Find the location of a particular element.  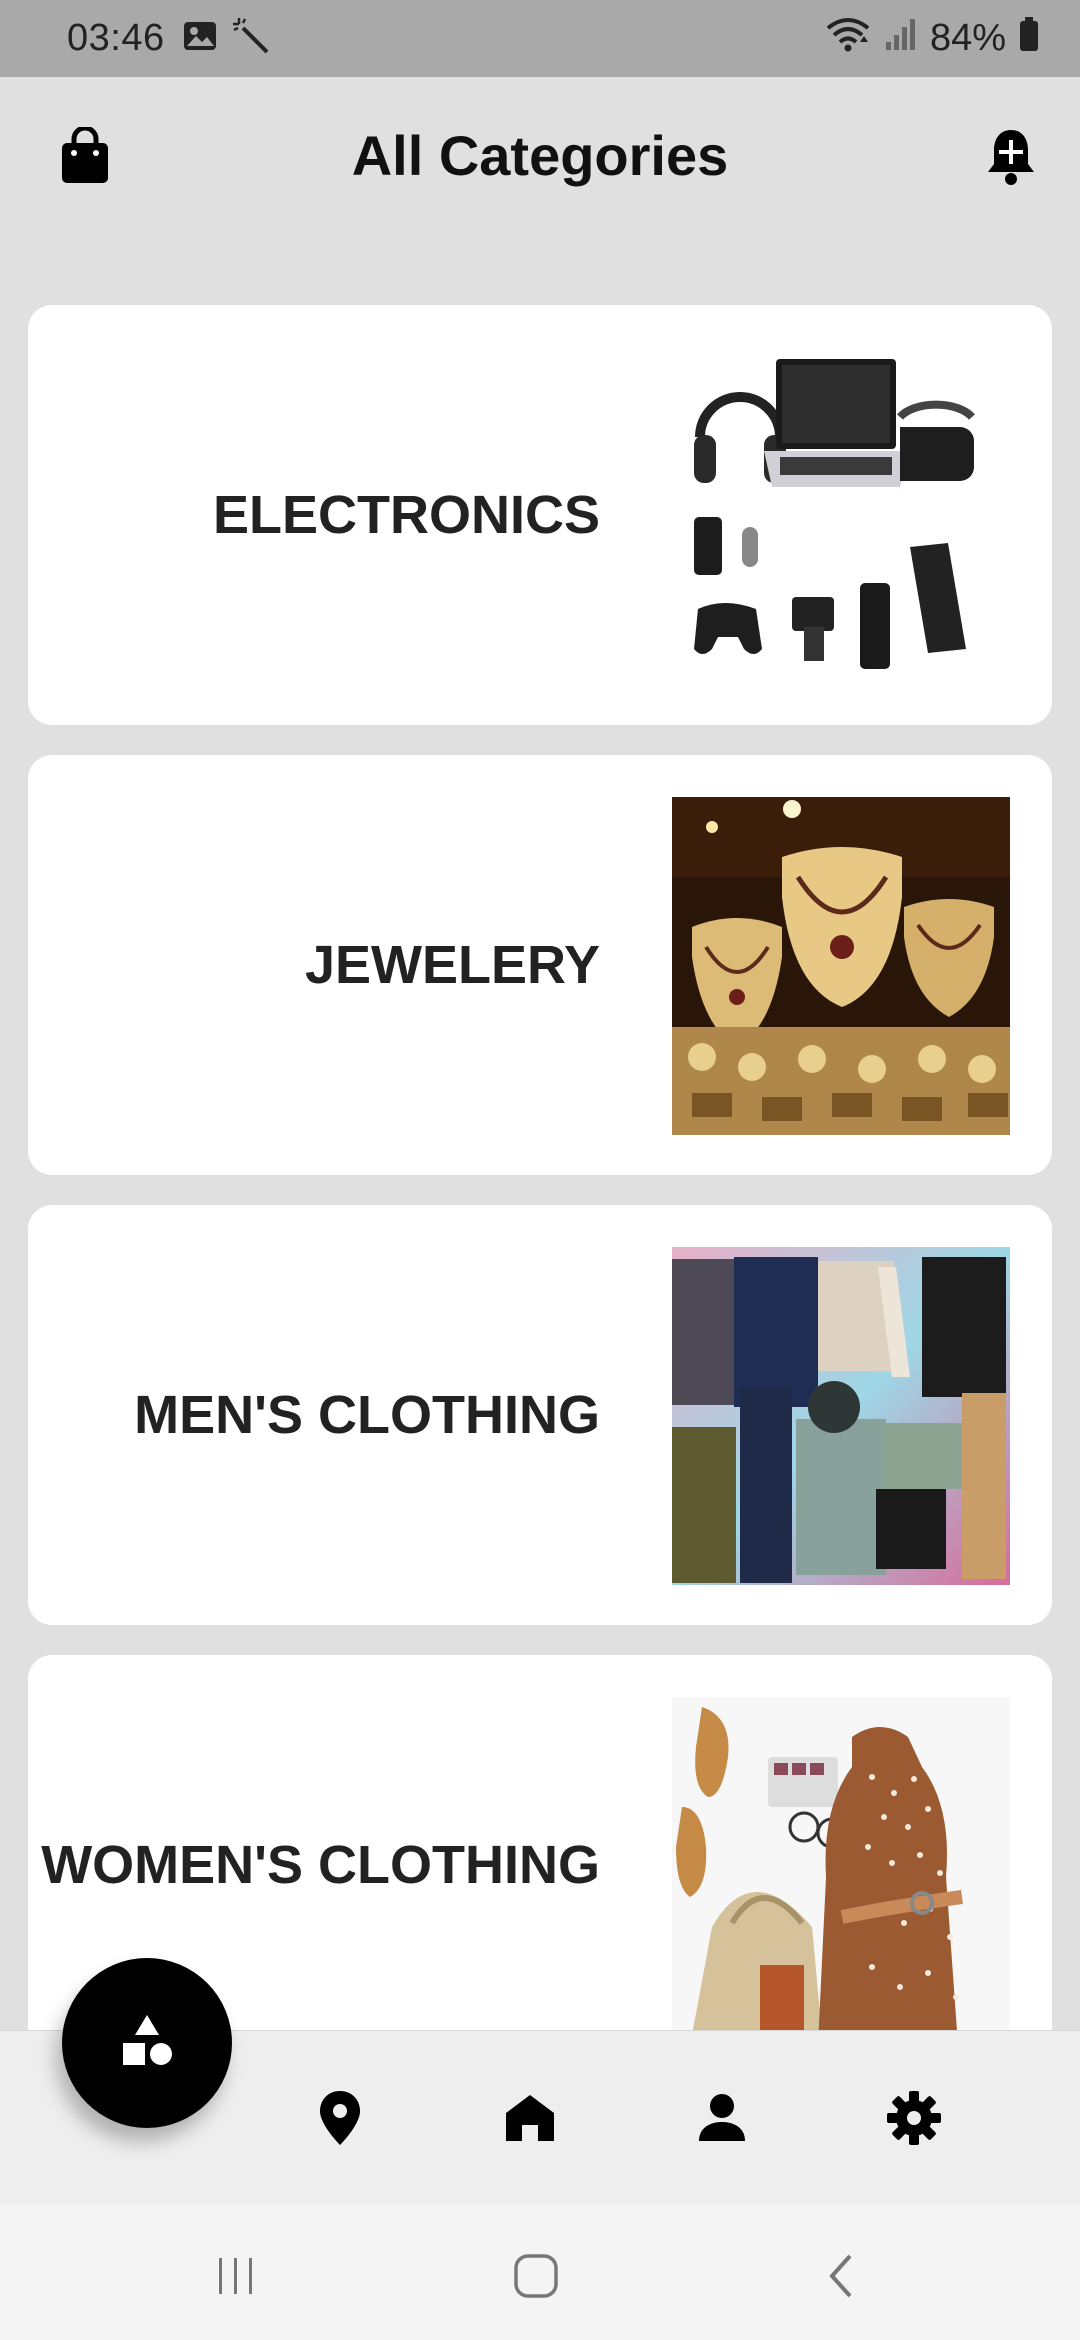

battery-icon is located at coordinates (1029, 39).